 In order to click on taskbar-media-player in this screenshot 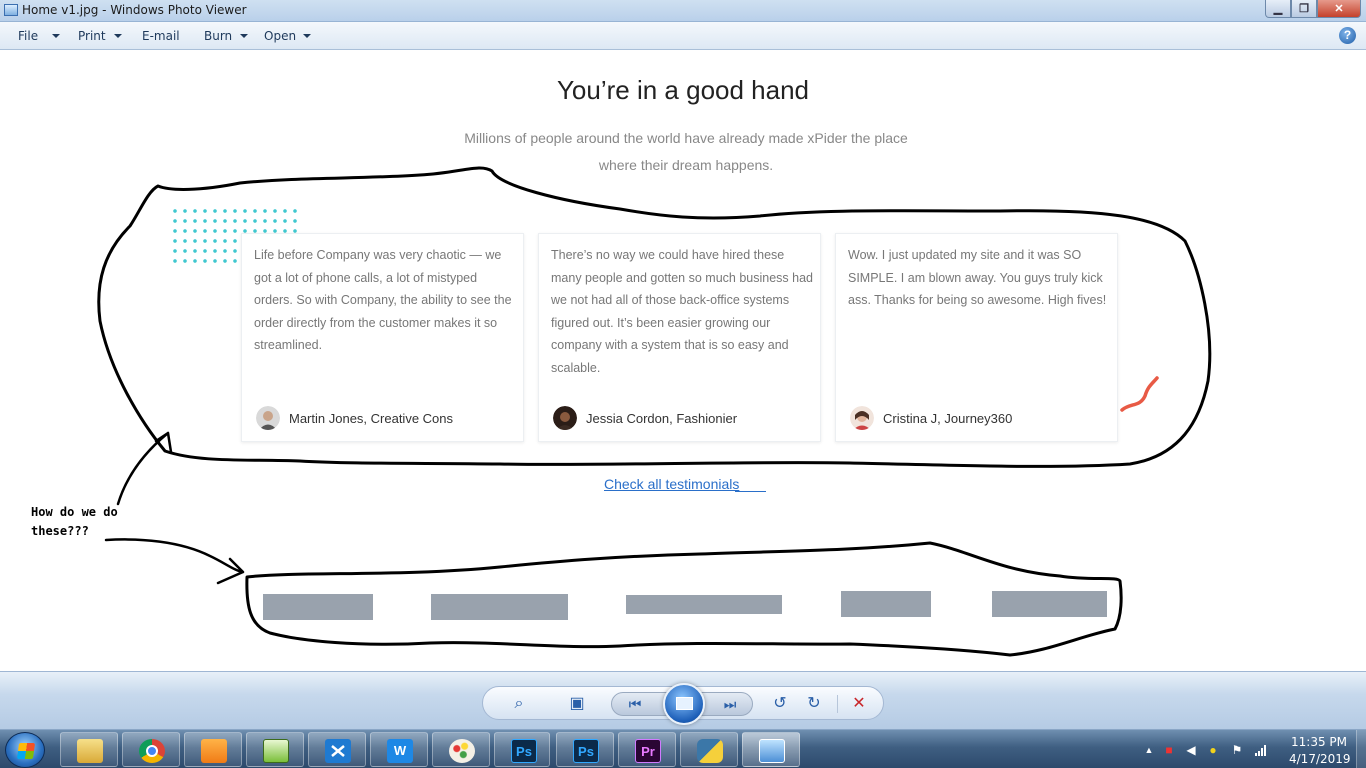, I will do `click(213, 749)`.